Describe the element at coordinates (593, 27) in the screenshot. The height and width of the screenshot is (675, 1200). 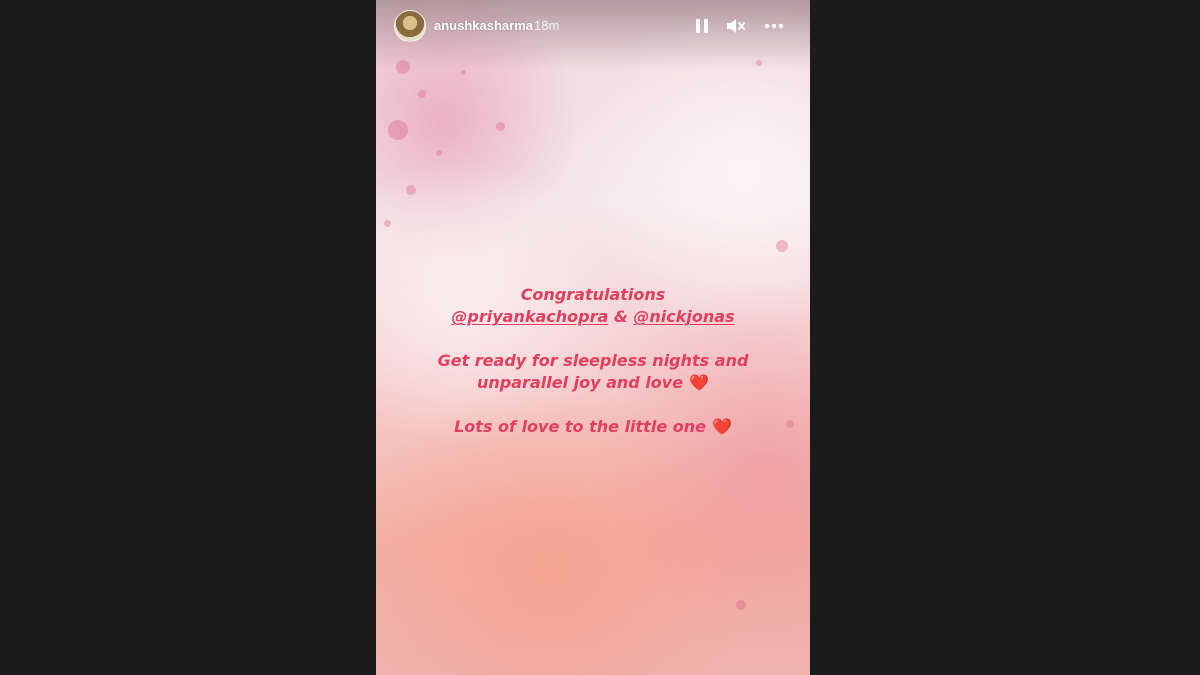
I see `story-header: anushkasharma 18m` at that location.